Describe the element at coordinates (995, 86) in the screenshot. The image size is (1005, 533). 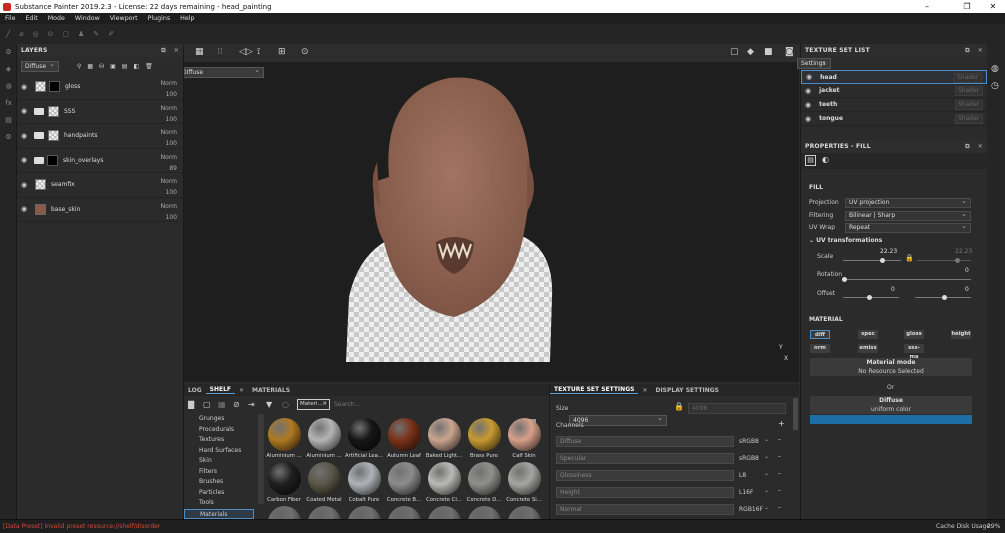
I see `history-clock-icon: ◷` at that location.